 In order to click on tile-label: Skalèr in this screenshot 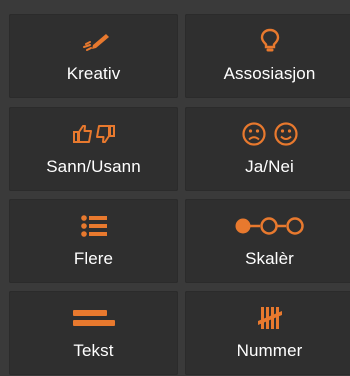, I will do `click(269, 258)`.